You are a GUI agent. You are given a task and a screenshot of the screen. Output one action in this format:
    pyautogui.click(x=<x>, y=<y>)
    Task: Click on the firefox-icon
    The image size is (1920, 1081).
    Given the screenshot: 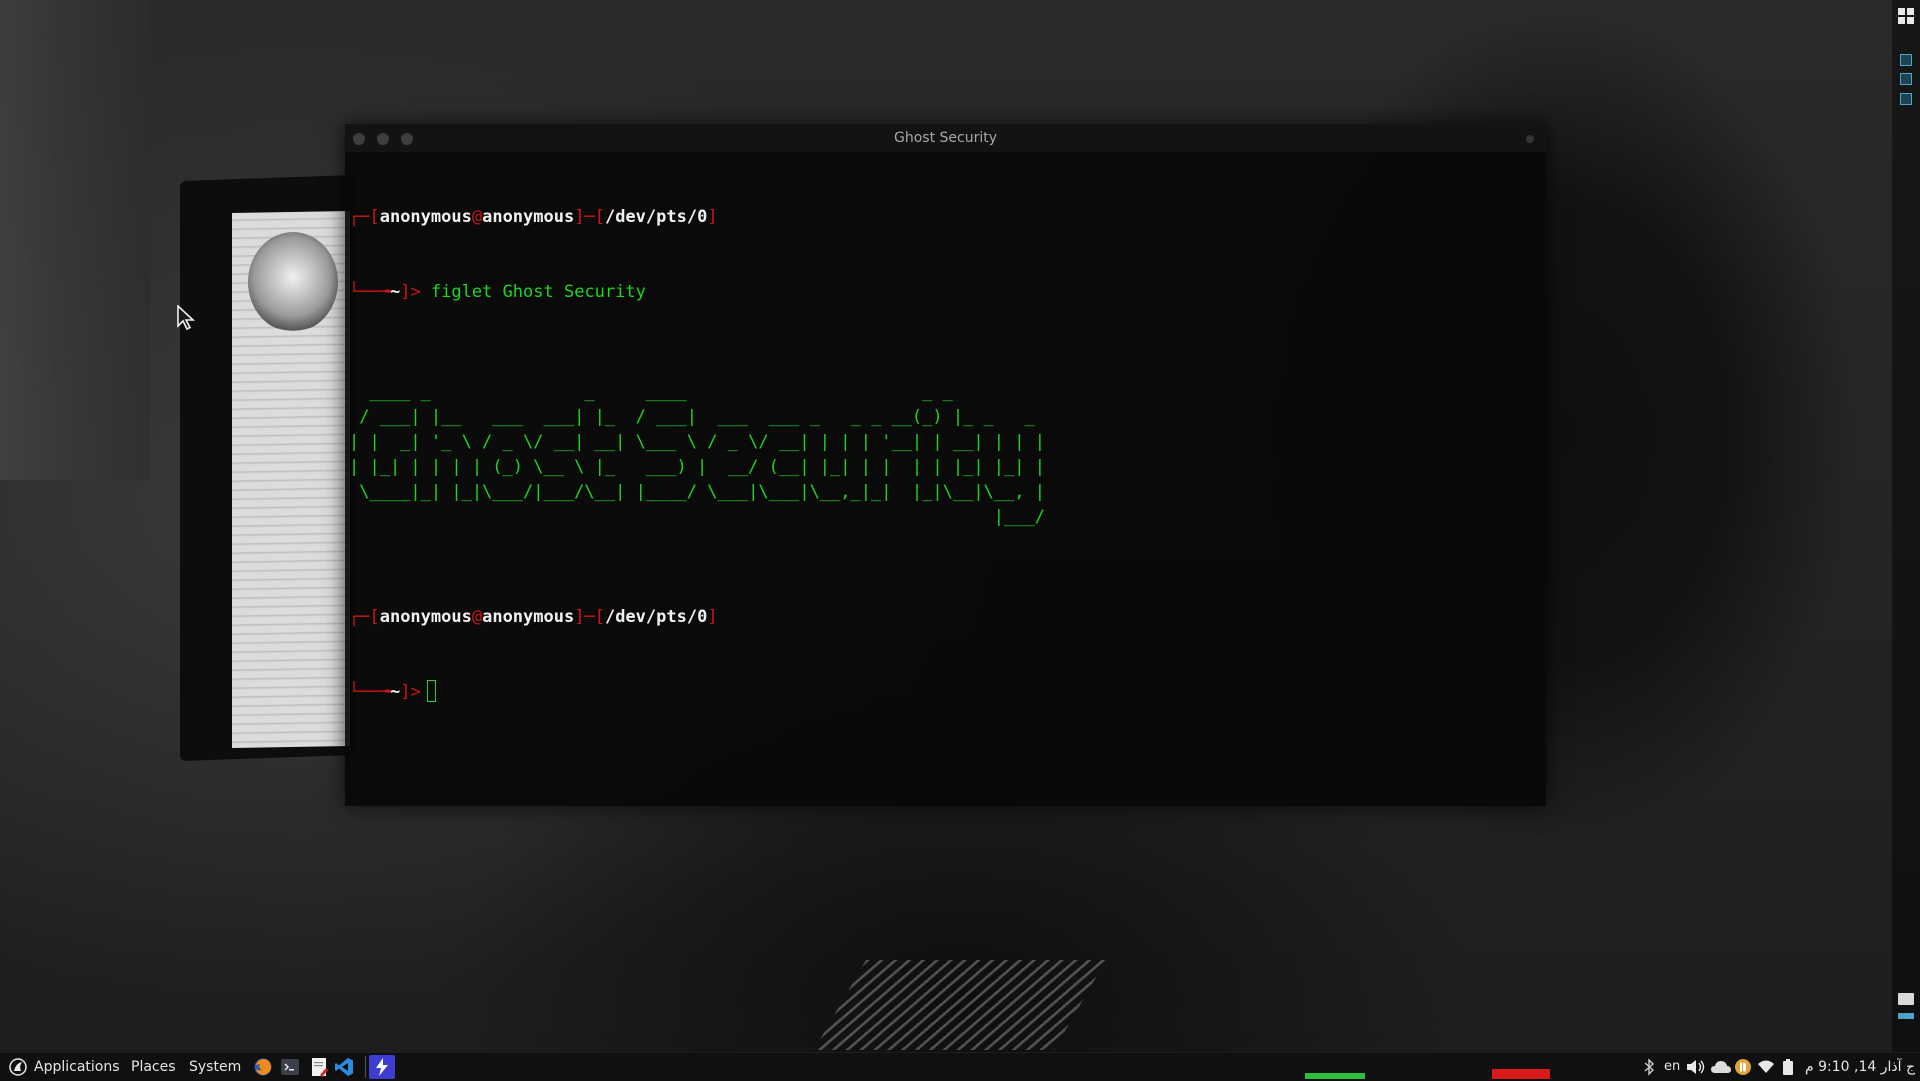 What is the action you would take?
    pyautogui.click(x=263, y=1067)
    